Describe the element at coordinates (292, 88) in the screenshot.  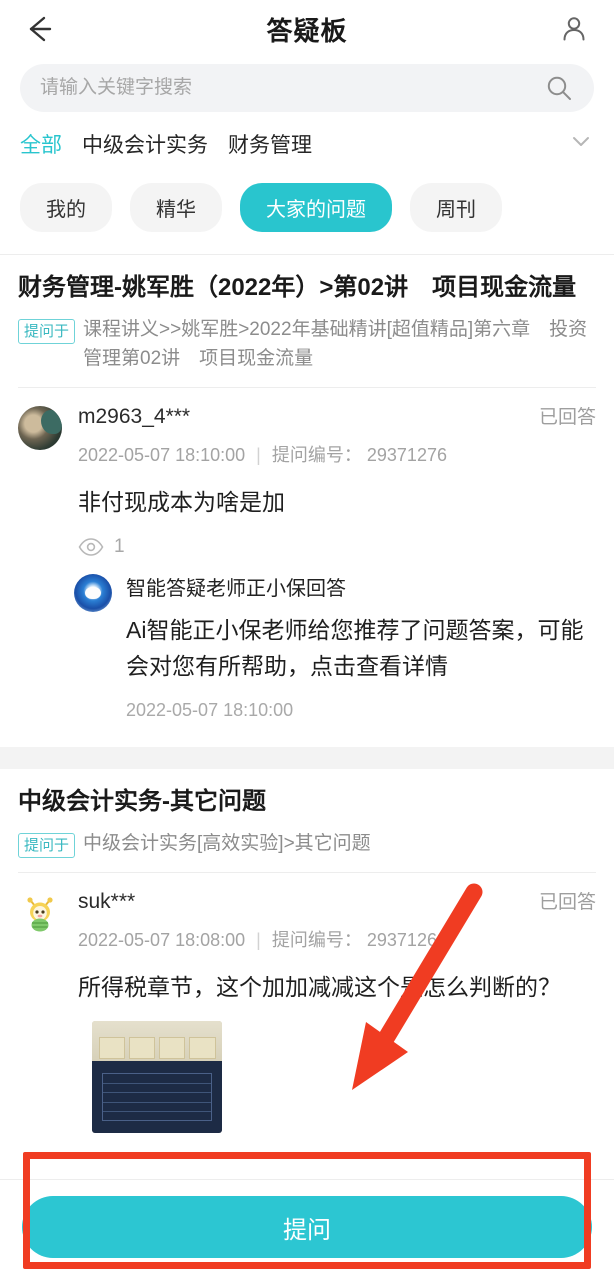
I see `search-input` at that location.